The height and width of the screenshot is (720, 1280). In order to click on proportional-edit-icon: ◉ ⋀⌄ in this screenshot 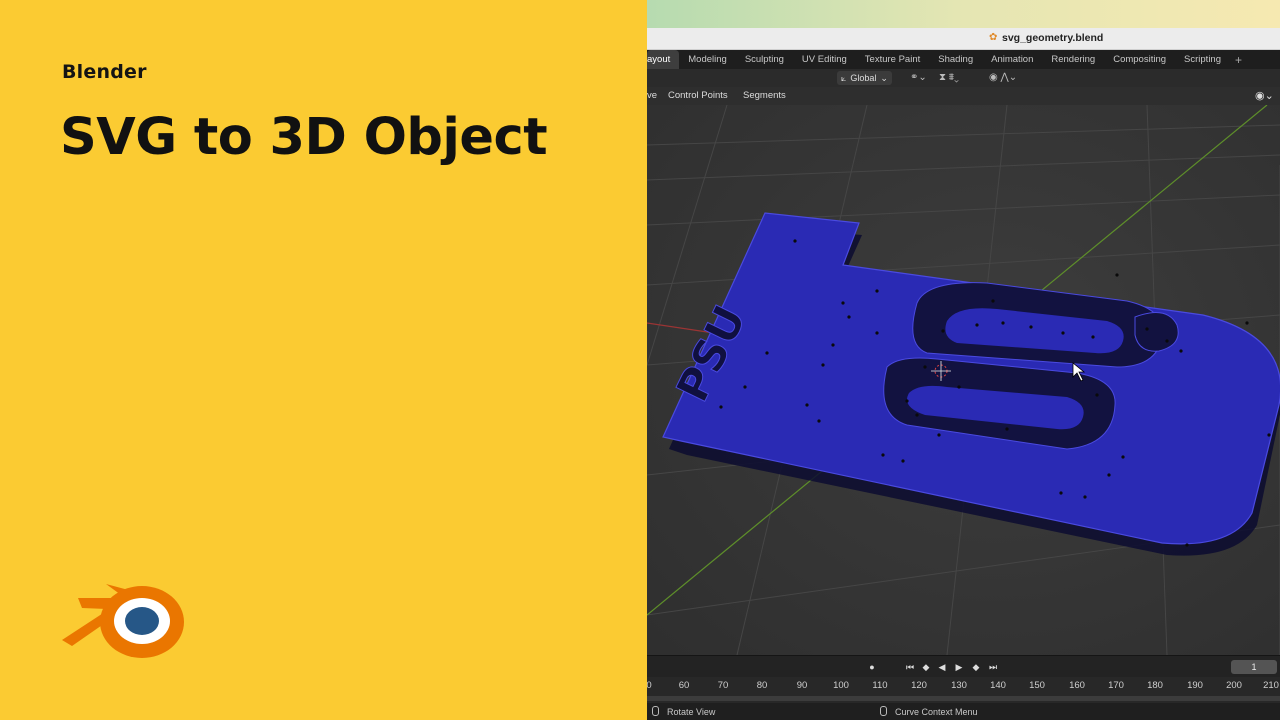, I will do `click(1003, 78)`.